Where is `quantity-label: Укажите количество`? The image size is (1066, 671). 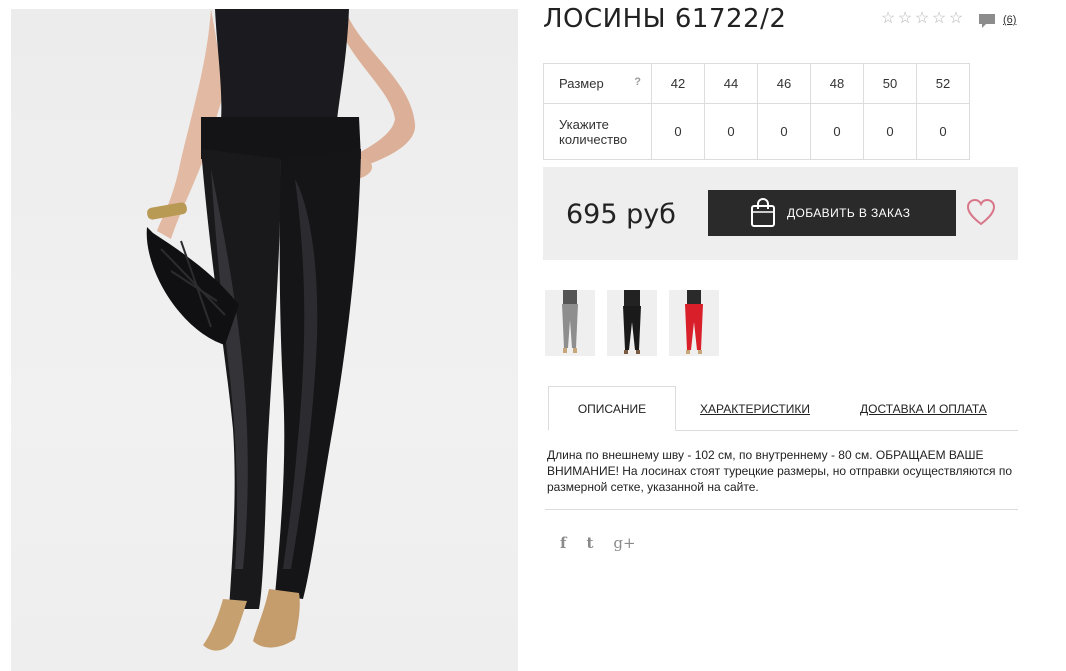 quantity-label: Укажите количество is located at coordinates (597, 131).